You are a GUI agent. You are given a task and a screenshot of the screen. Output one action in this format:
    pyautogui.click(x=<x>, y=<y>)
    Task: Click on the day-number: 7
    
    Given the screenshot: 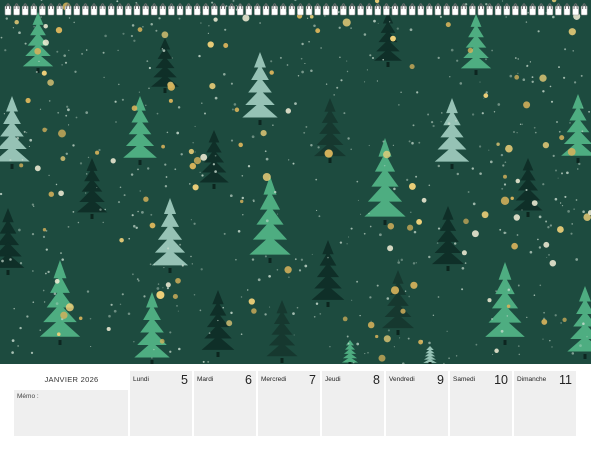 What is the action you would take?
    pyautogui.click(x=312, y=380)
    